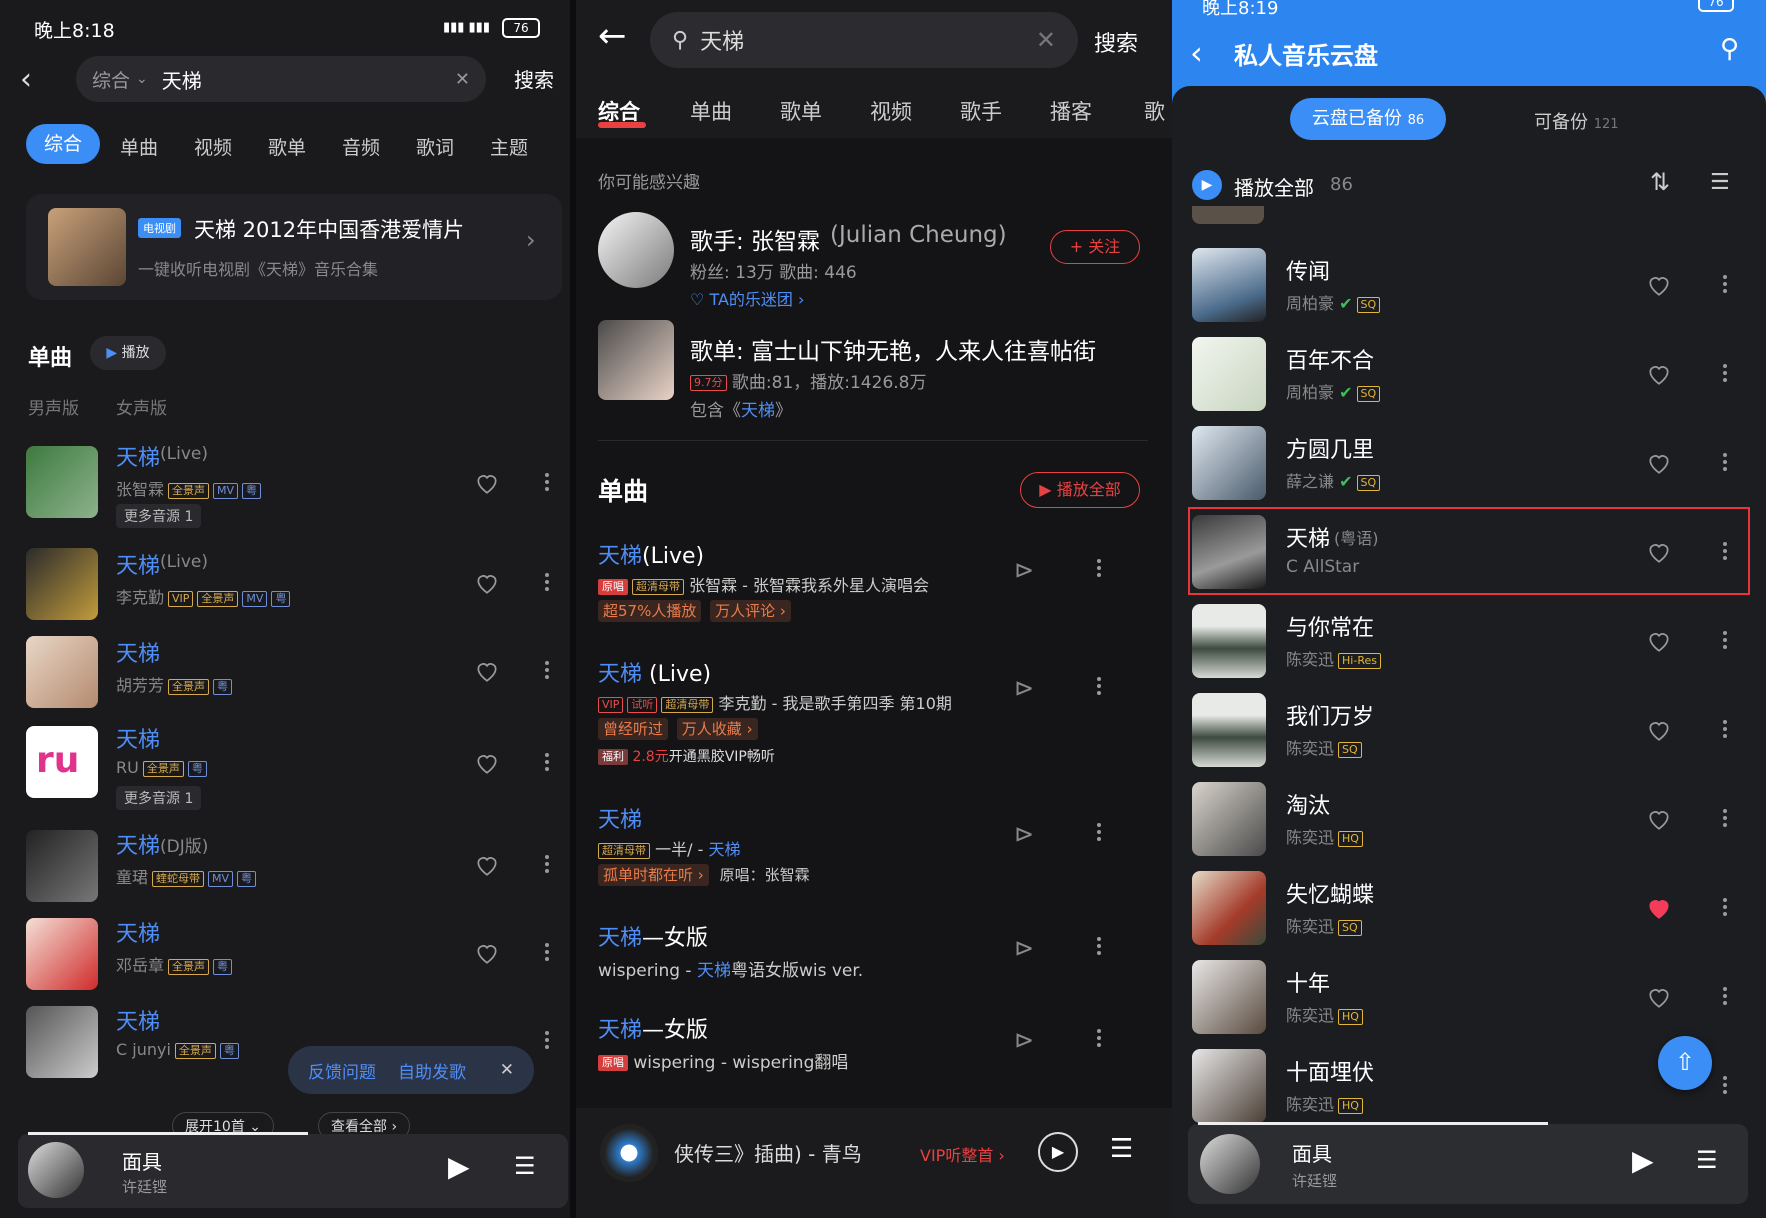 The height and width of the screenshot is (1218, 1766). I want to click on sort-icon: ⇅, so click(1660, 182).